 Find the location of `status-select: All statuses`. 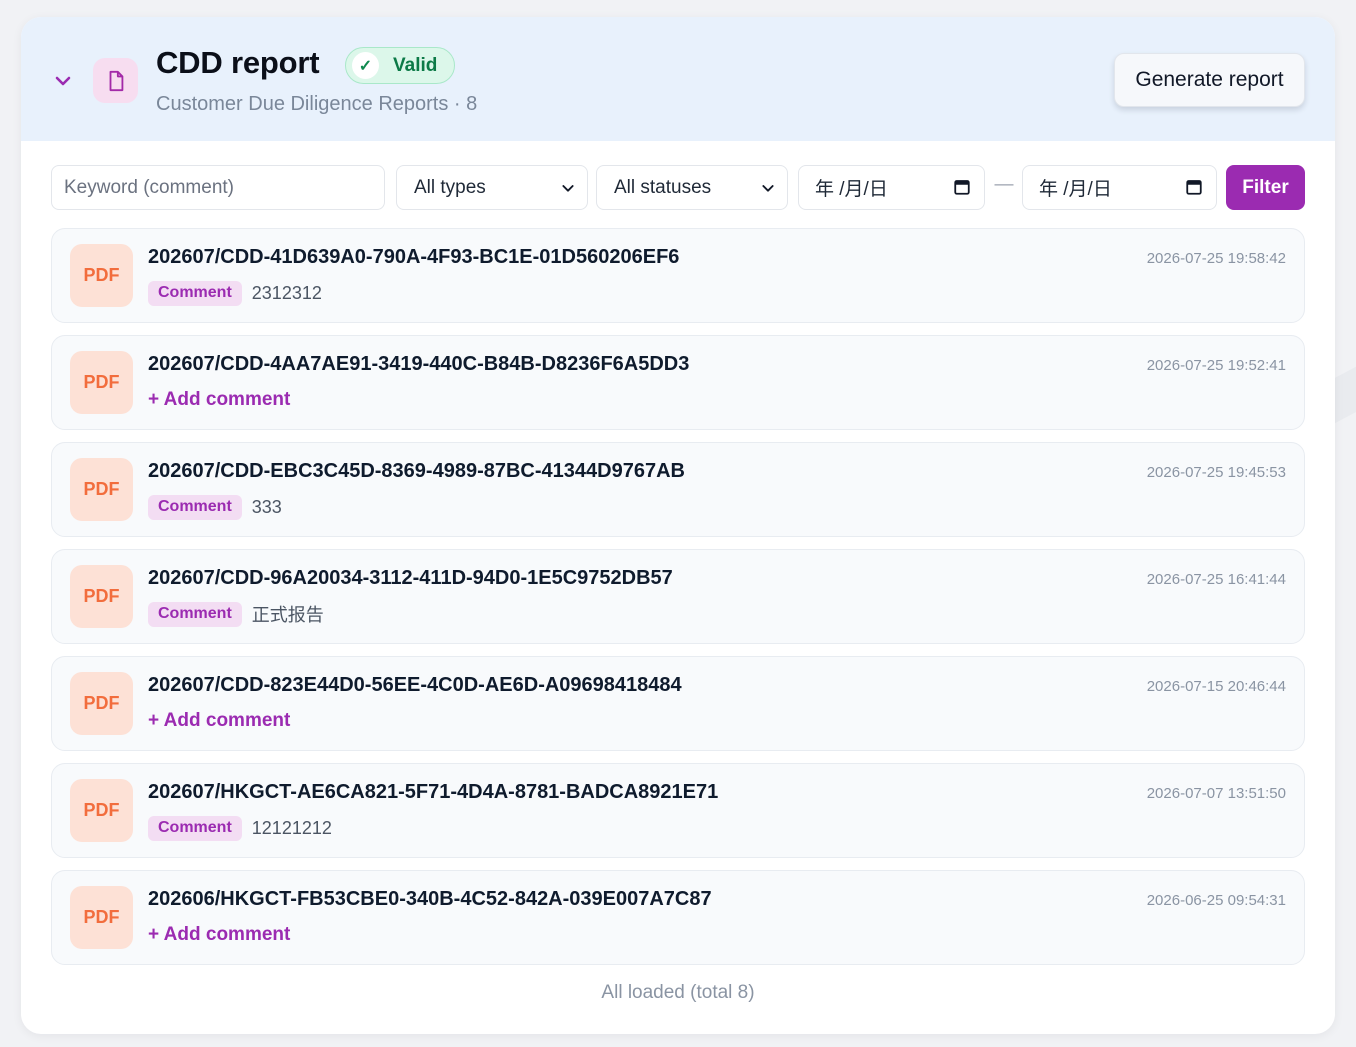

status-select: All statuses is located at coordinates (692, 187).